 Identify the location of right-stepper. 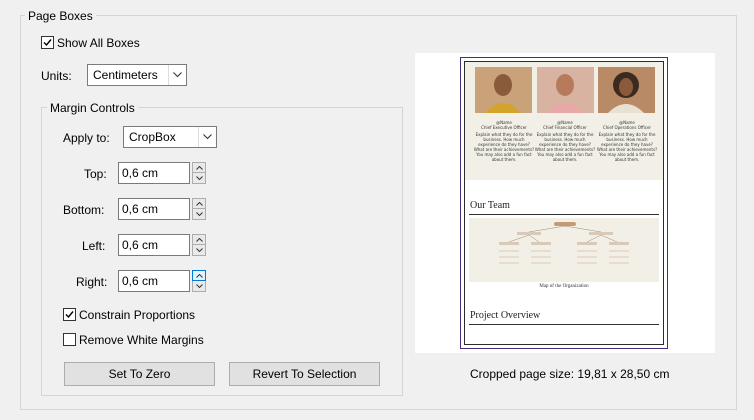
(199, 281).